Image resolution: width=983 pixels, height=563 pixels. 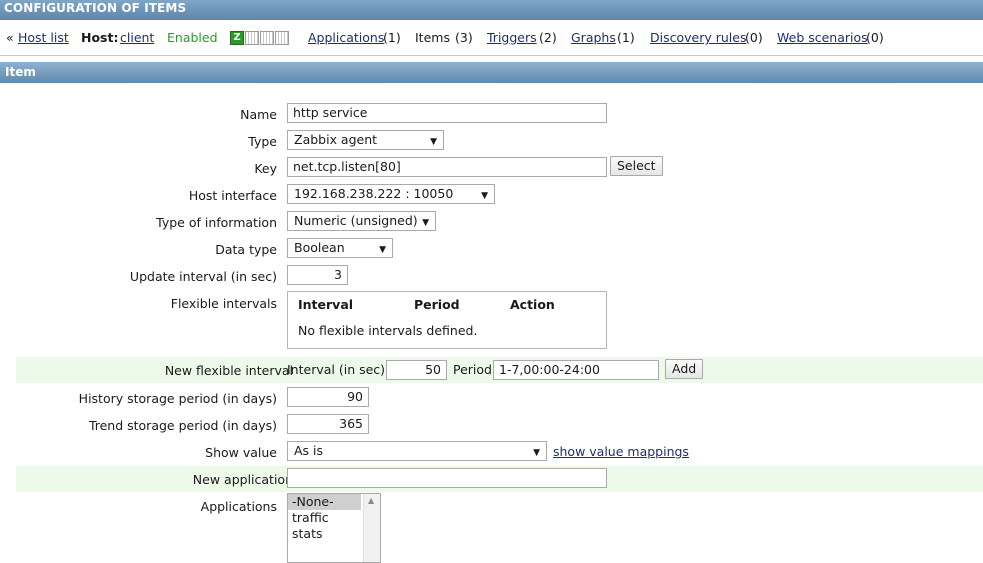 I want to click on trends-label: Trend storage period (in days), so click(x=182, y=425).